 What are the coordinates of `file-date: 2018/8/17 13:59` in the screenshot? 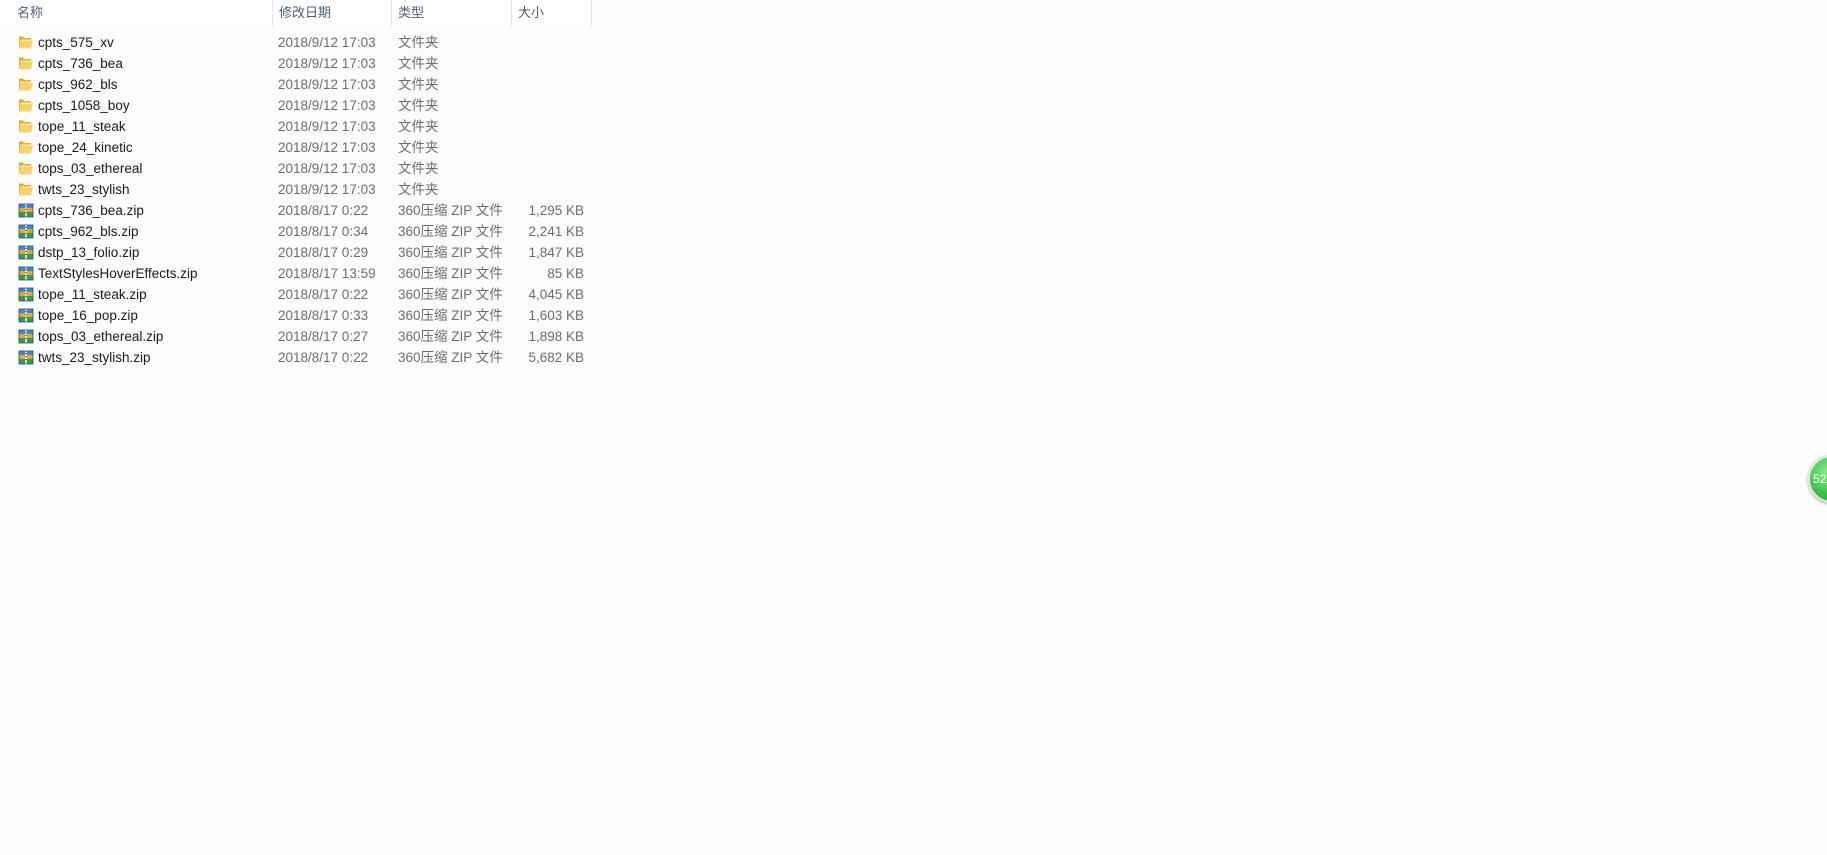 It's located at (327, 273).